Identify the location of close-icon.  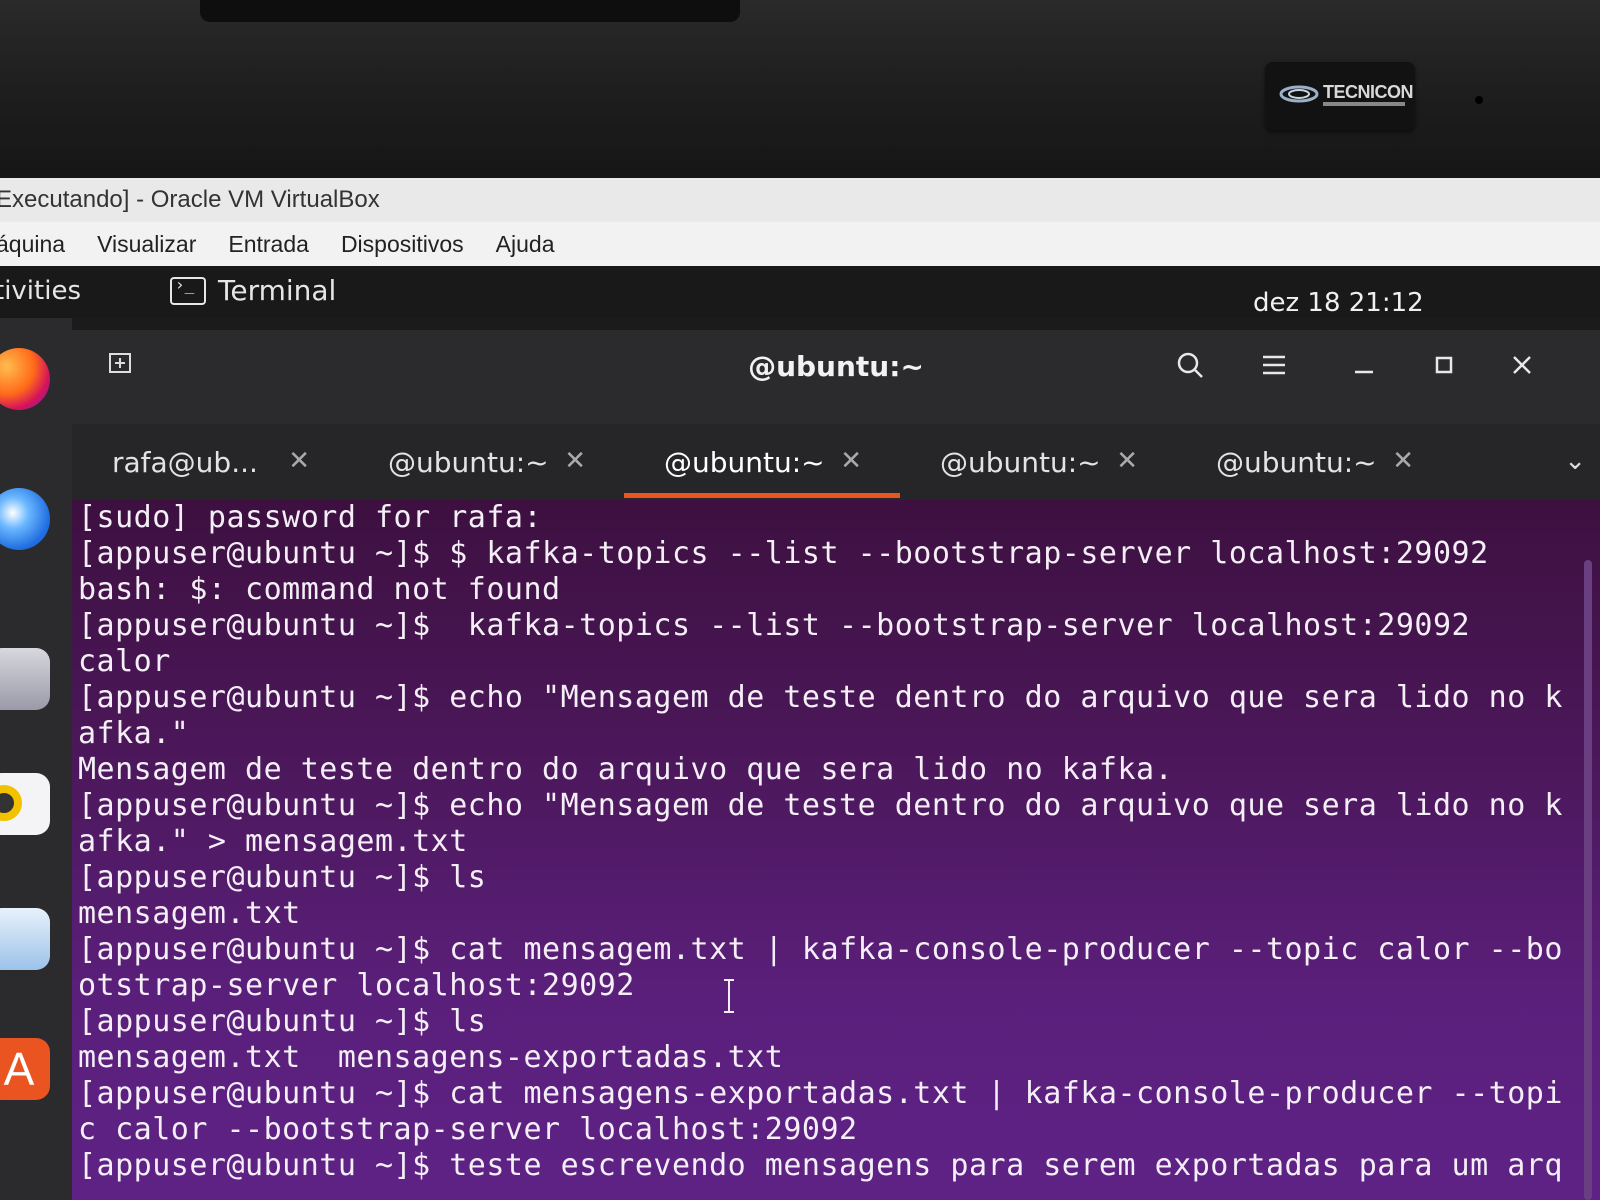
(1522, 365).